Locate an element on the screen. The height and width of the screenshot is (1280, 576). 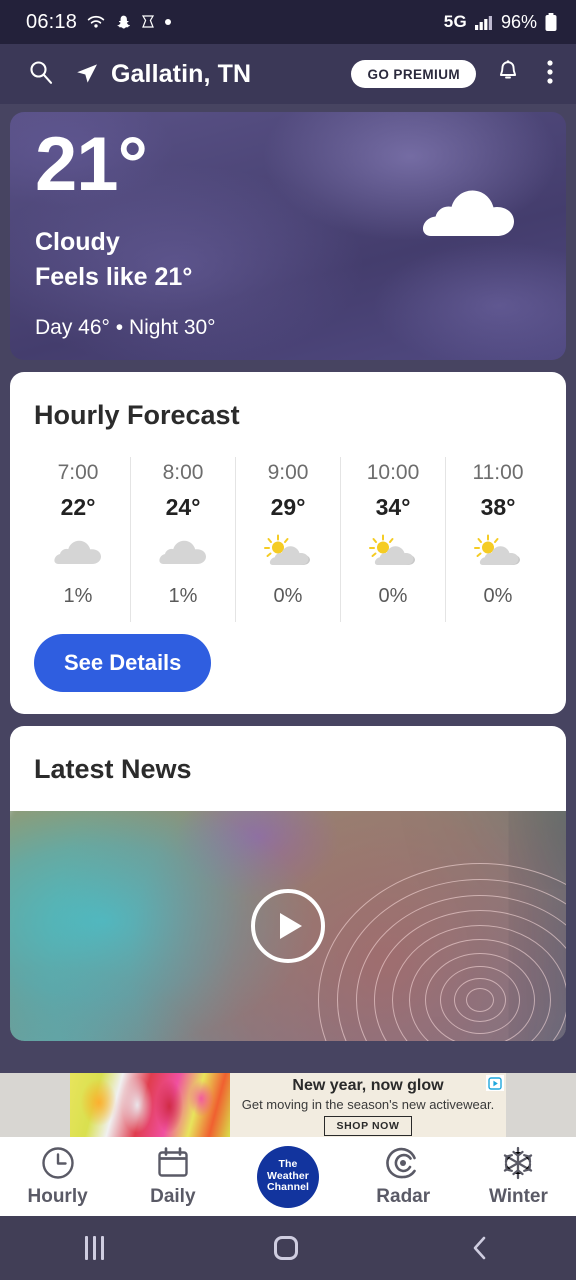
android-navigation-bar is located at coordinates (288, 1248).